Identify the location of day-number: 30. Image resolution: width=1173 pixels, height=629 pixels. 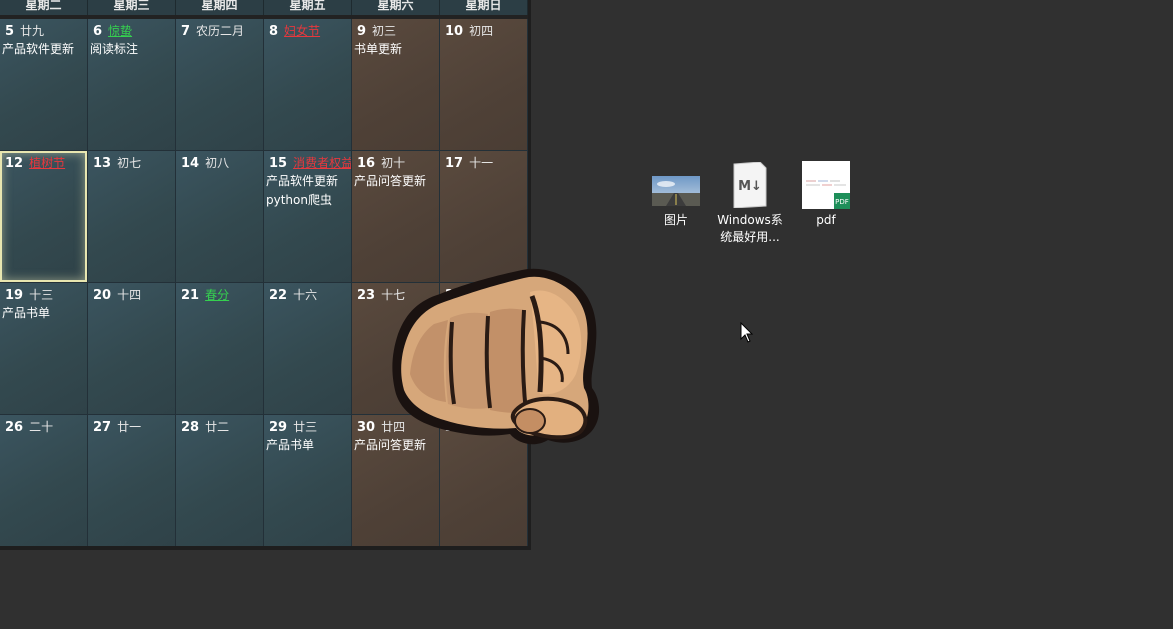
(366, 427).